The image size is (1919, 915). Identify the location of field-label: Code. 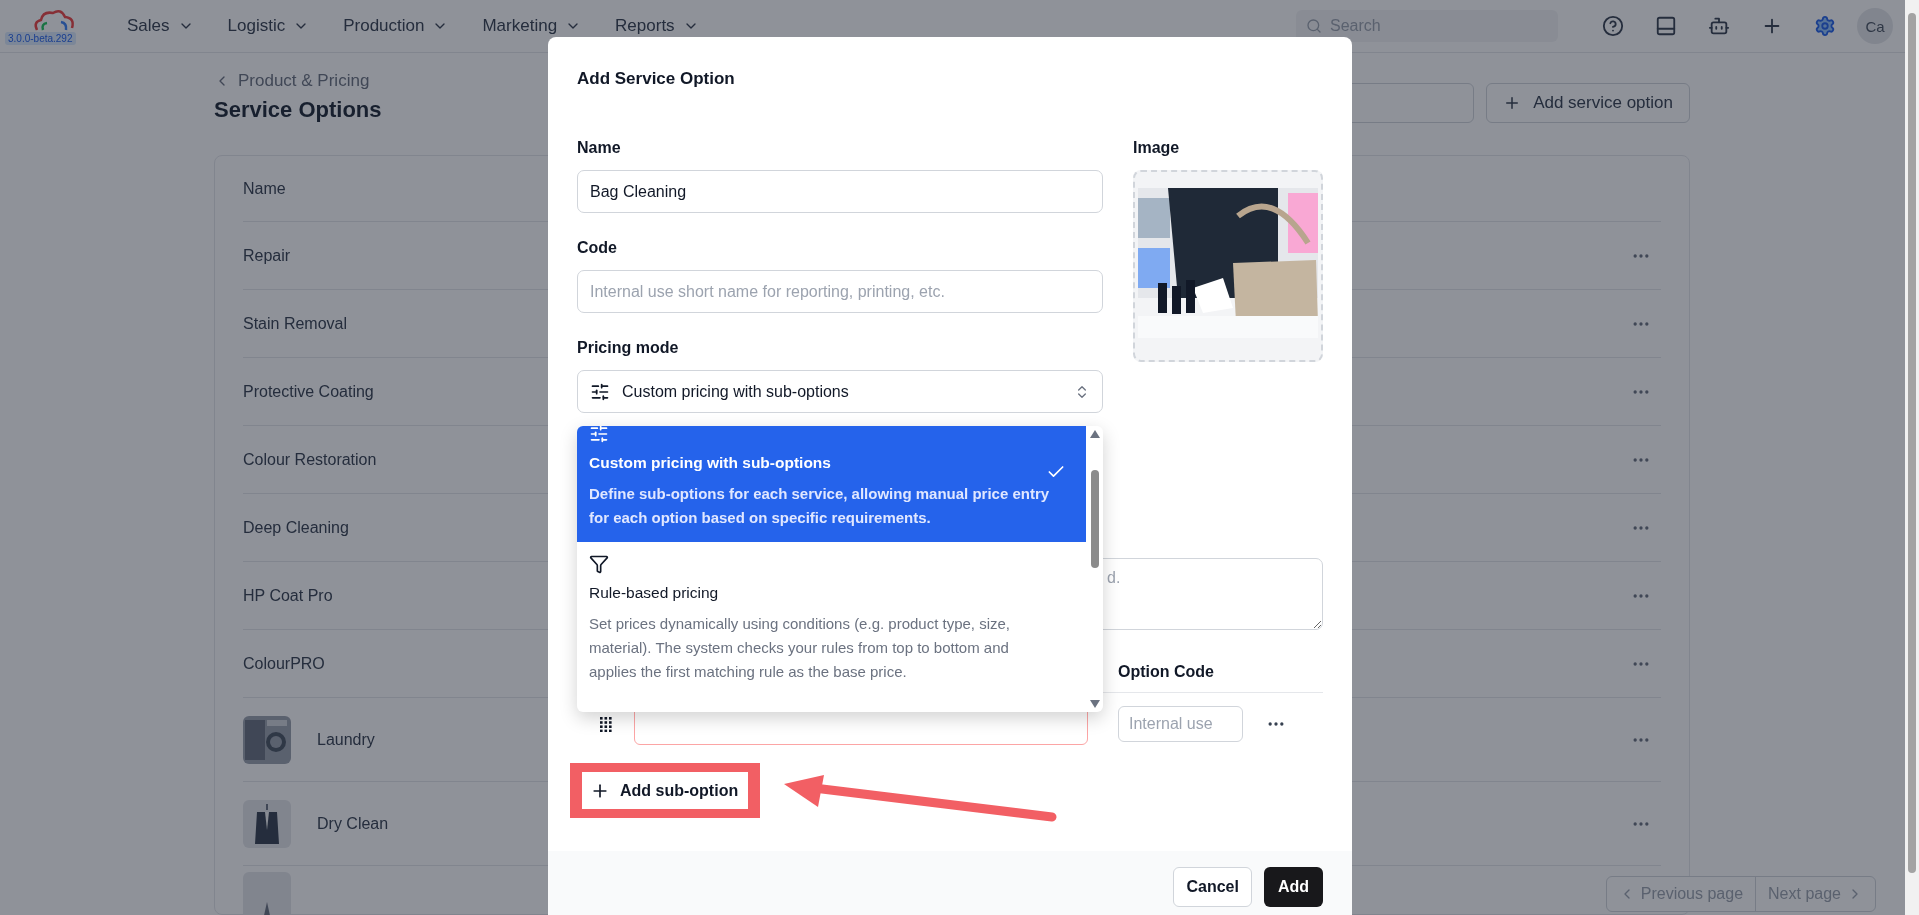
(597, 248).